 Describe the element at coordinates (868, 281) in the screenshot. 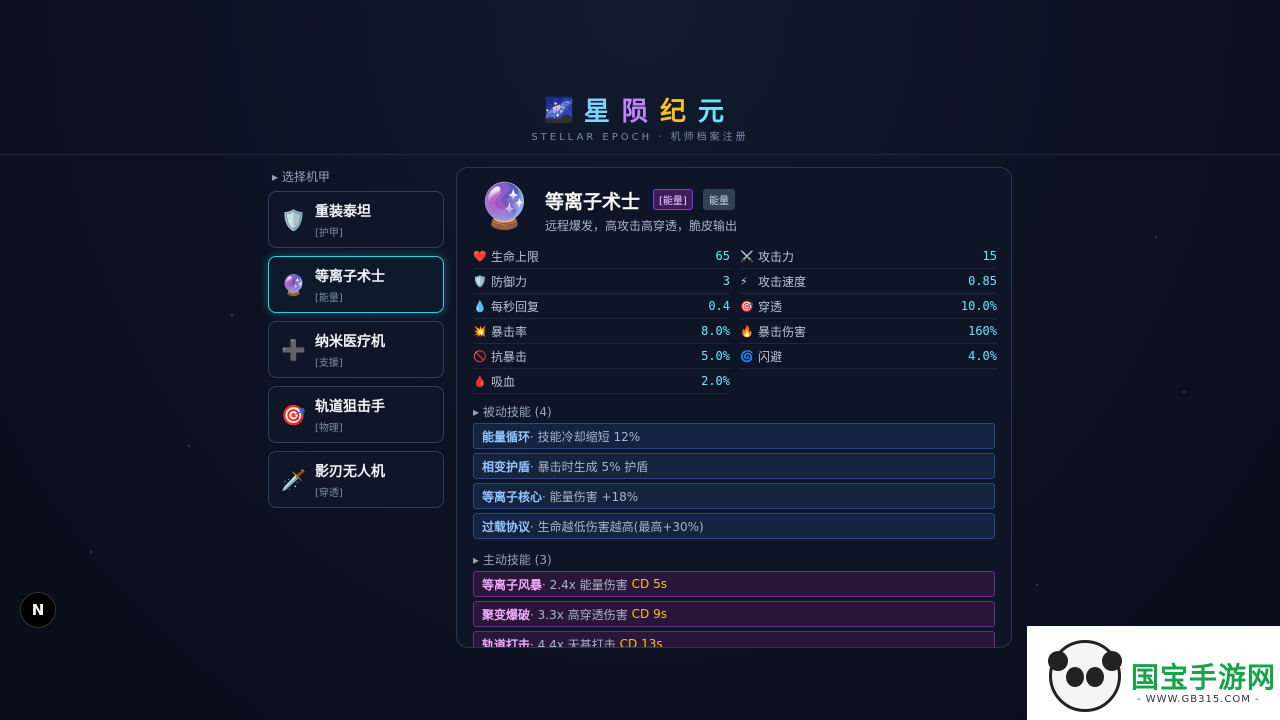

I see `stat-attack-speed: ⚡ 攻击速度 0.85` at that location.